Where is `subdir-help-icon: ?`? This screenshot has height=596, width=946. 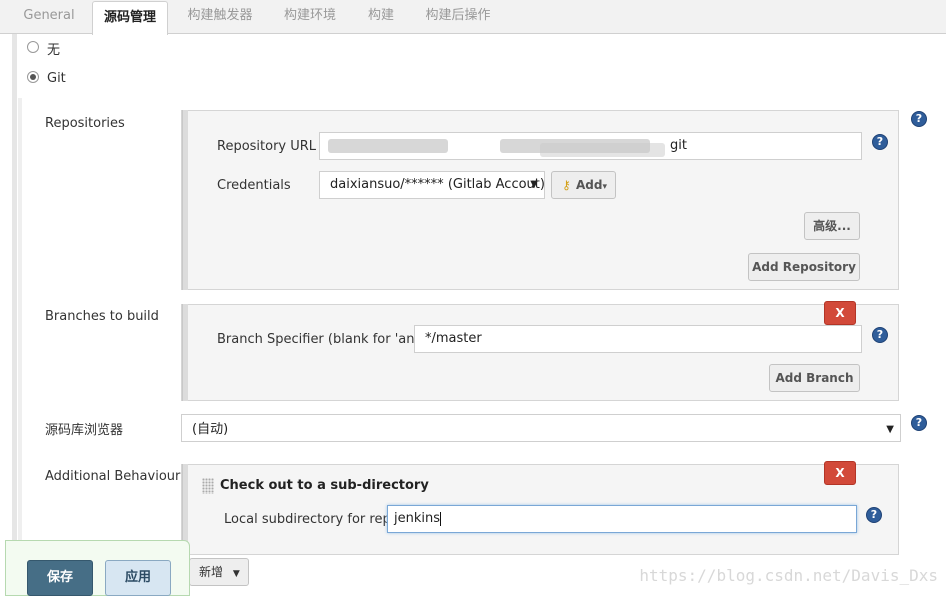 subdir-help-icon: ? is located at coordinates (874, 515).